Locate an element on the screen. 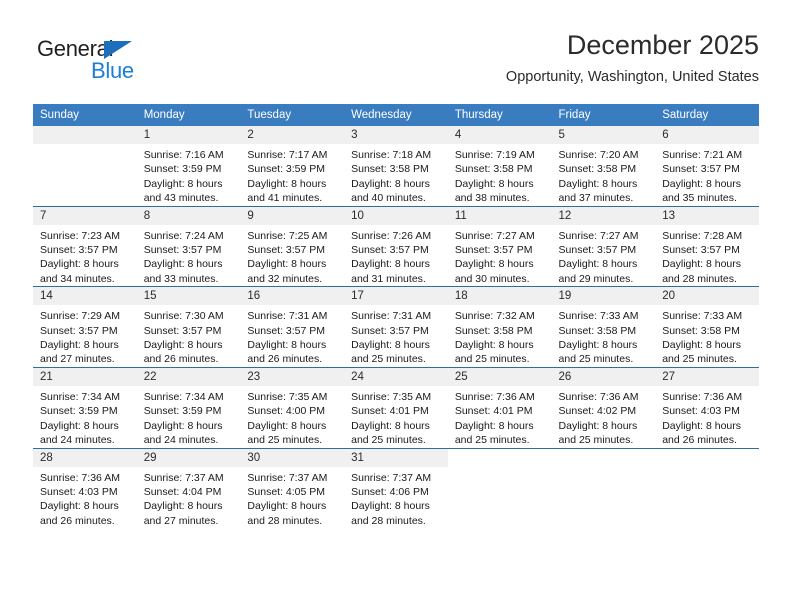  day-number: 21 is located at coordinates (85, 376).